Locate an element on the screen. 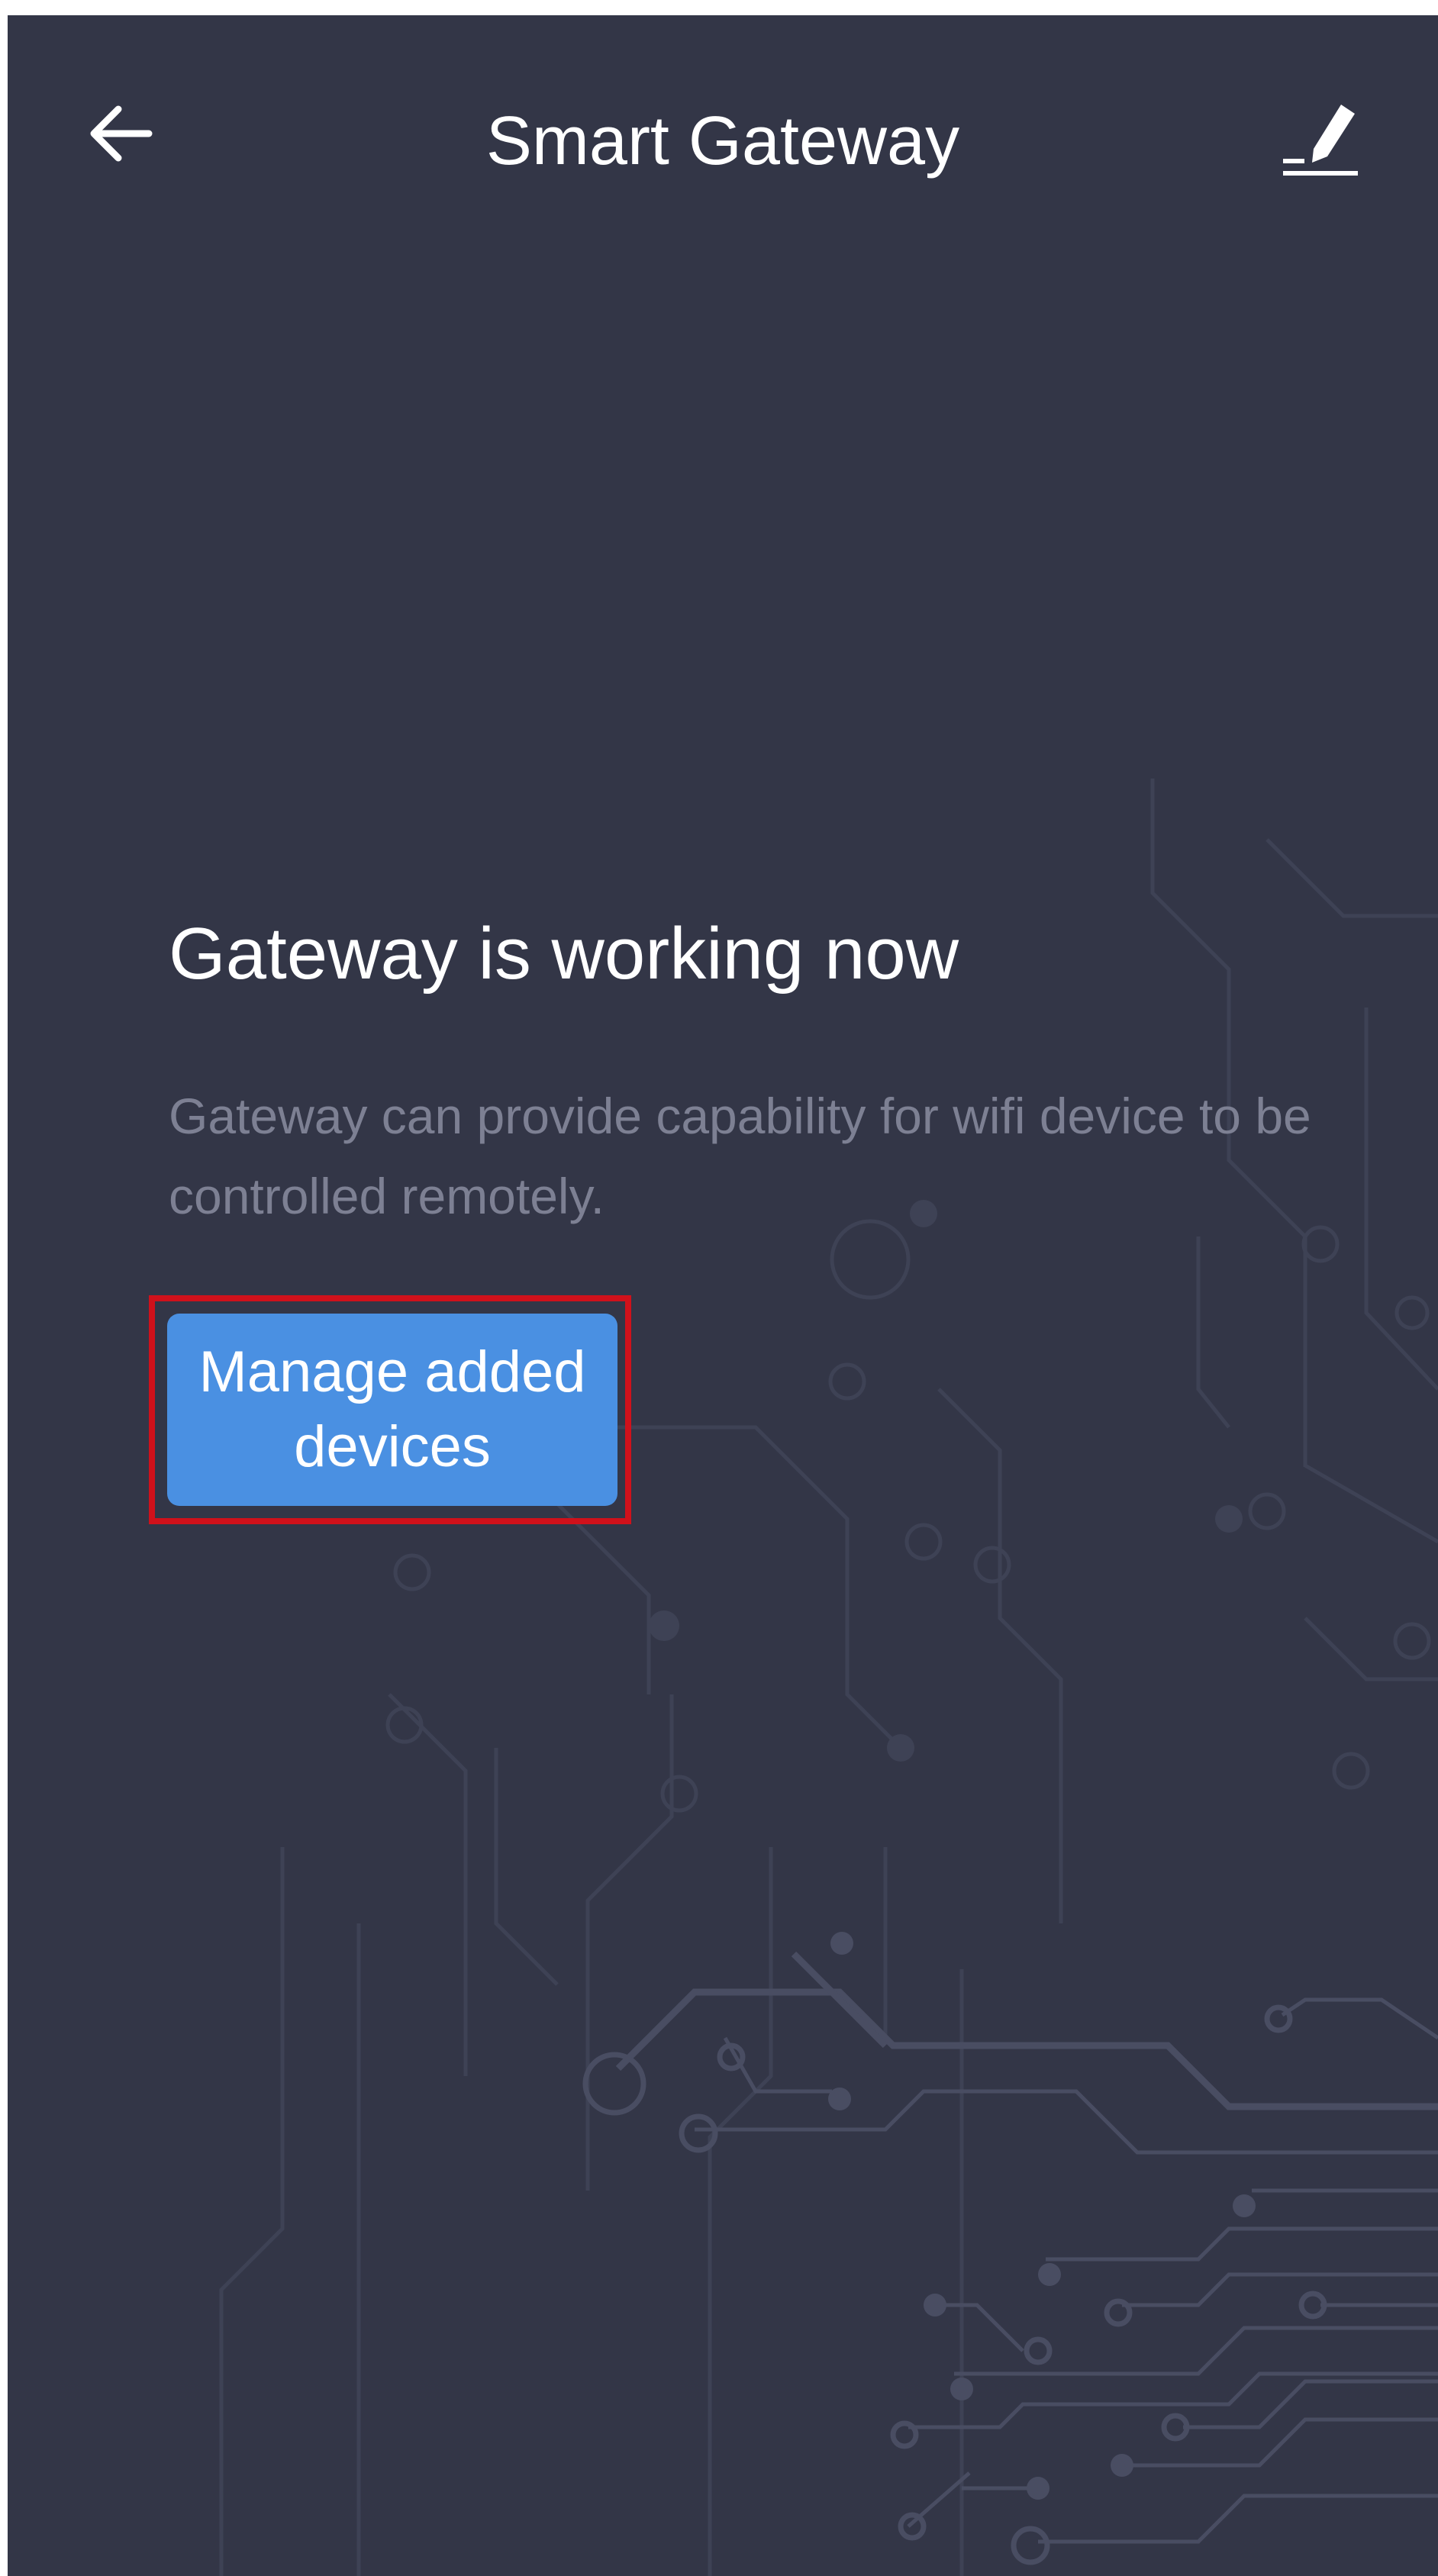 The width and height of the screenshot is (1438, 2576). page-title: Smart Gateway is located at coordinates (722, 141).